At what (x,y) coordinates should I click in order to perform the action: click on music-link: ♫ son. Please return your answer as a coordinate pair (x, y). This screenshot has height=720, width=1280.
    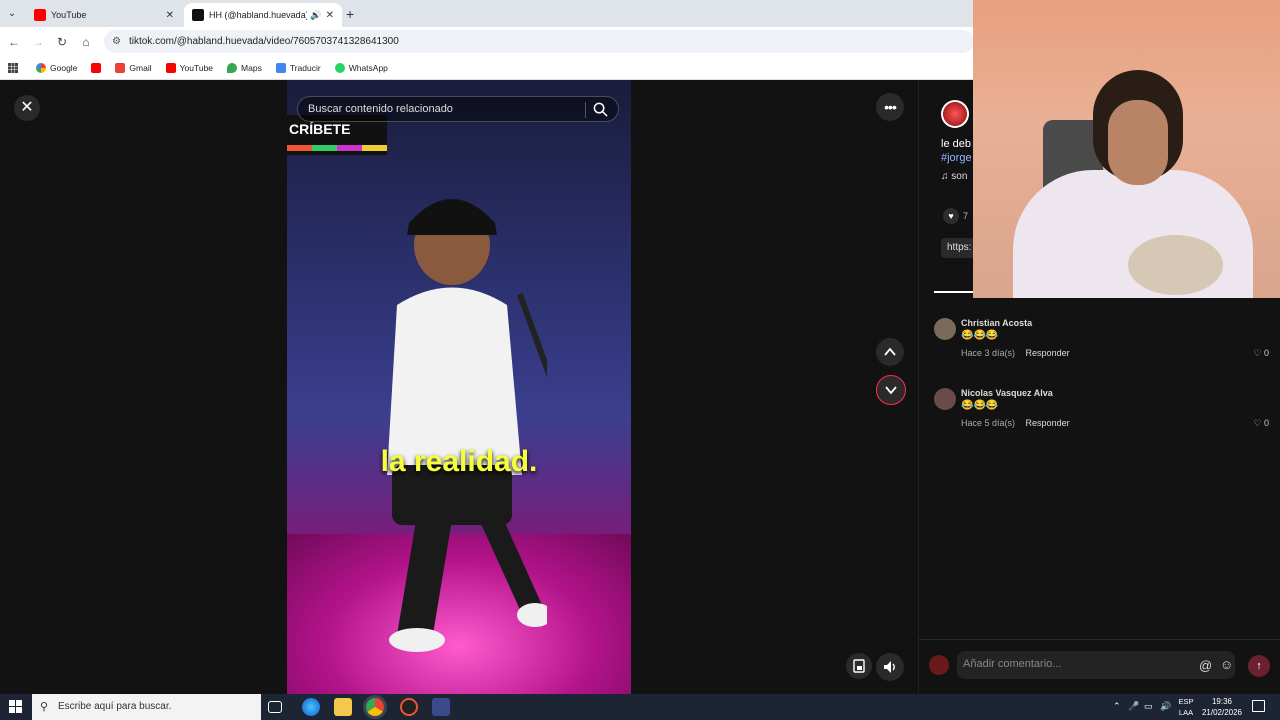
    Looking at the image, I should click on (954, 176).